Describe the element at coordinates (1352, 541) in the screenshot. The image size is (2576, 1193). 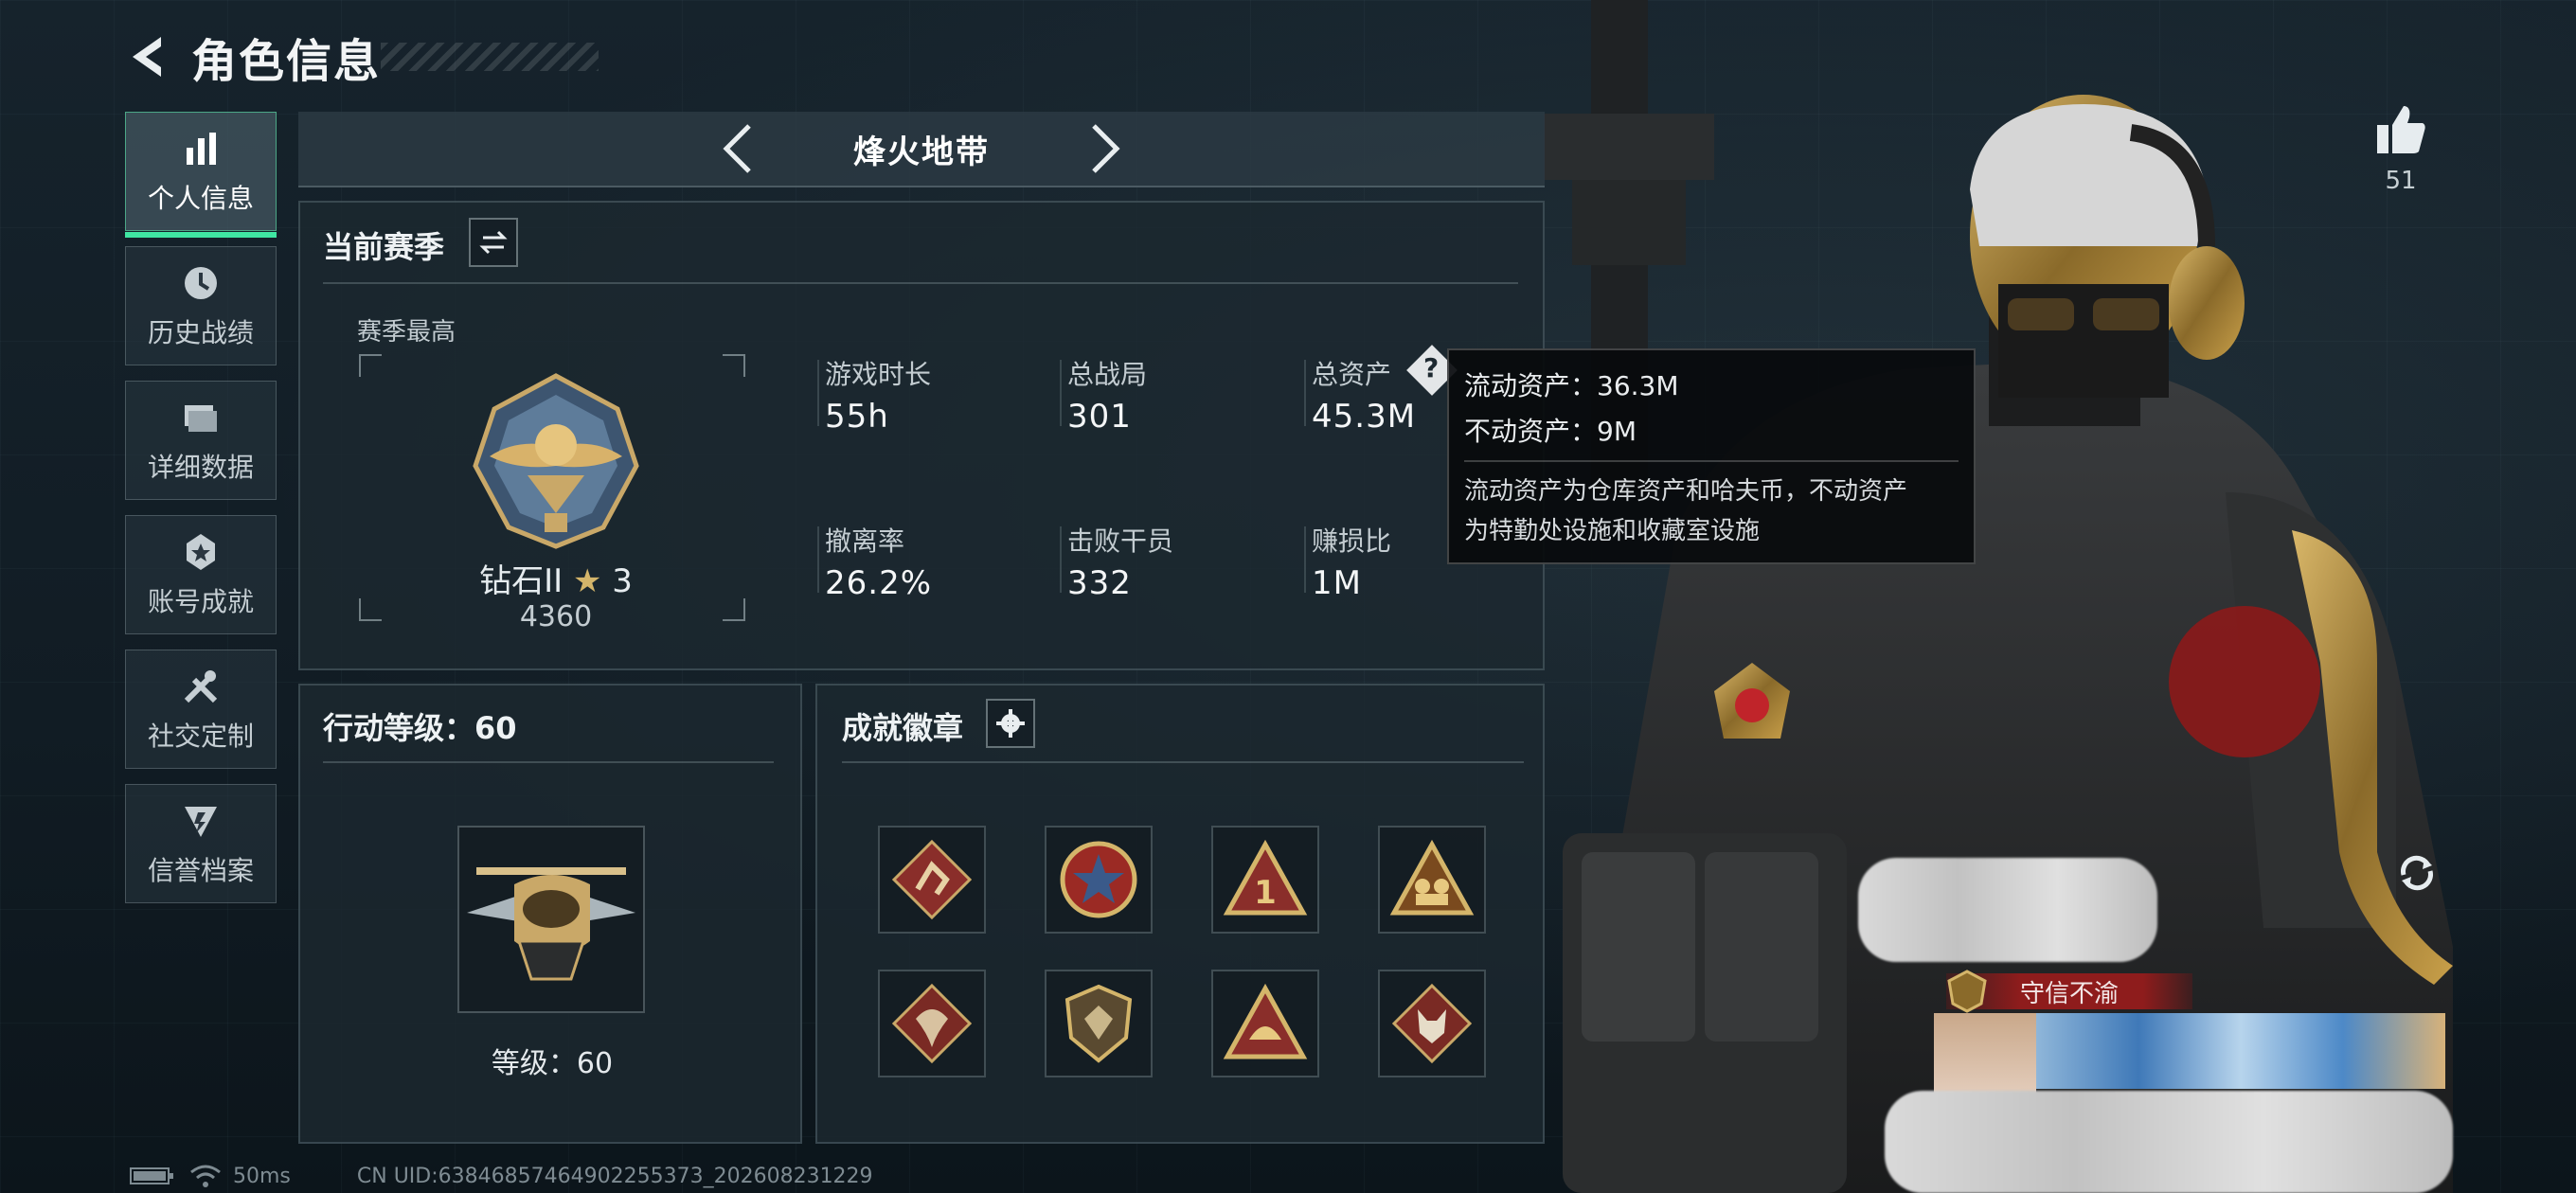
I see `stat-label-profit-ratio: 赚损比` at that location.